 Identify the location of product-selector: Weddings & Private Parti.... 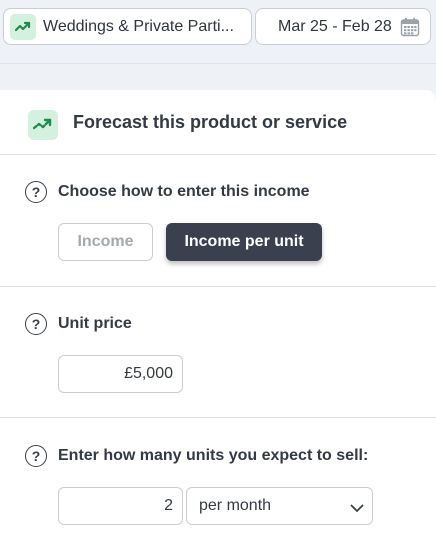
(127, 26).